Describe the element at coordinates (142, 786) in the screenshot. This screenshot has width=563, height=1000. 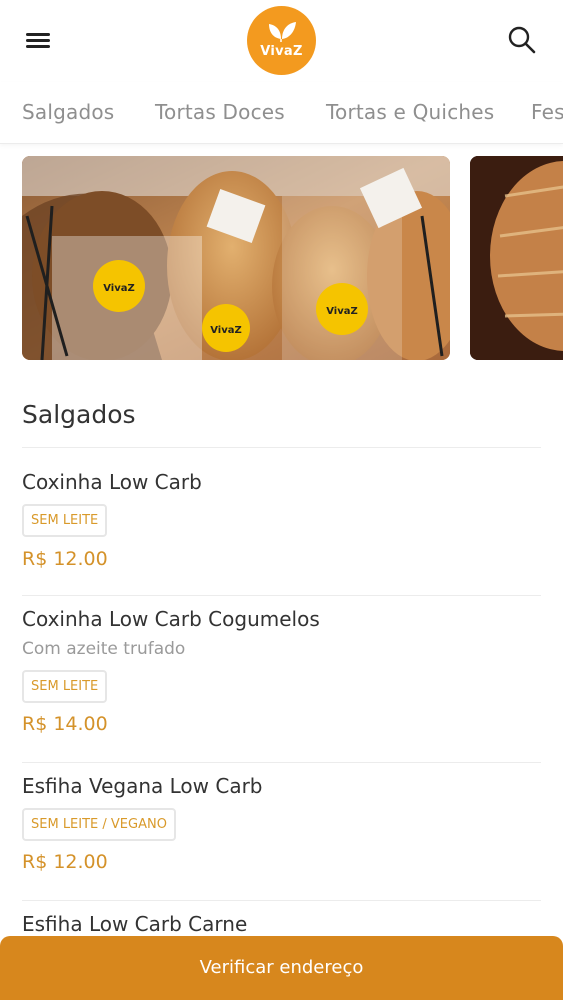
I see `product-name: Esfiha Vegana Low Carb` at that location.